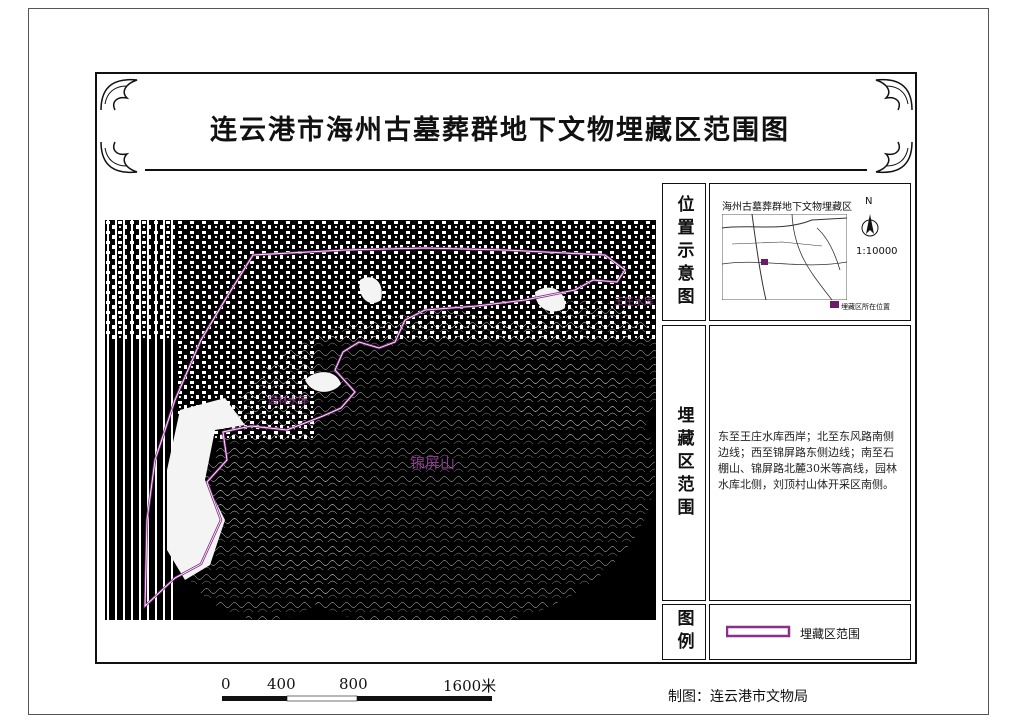  I want to click on corner-ornament-bottom-left, so click(119, 157).